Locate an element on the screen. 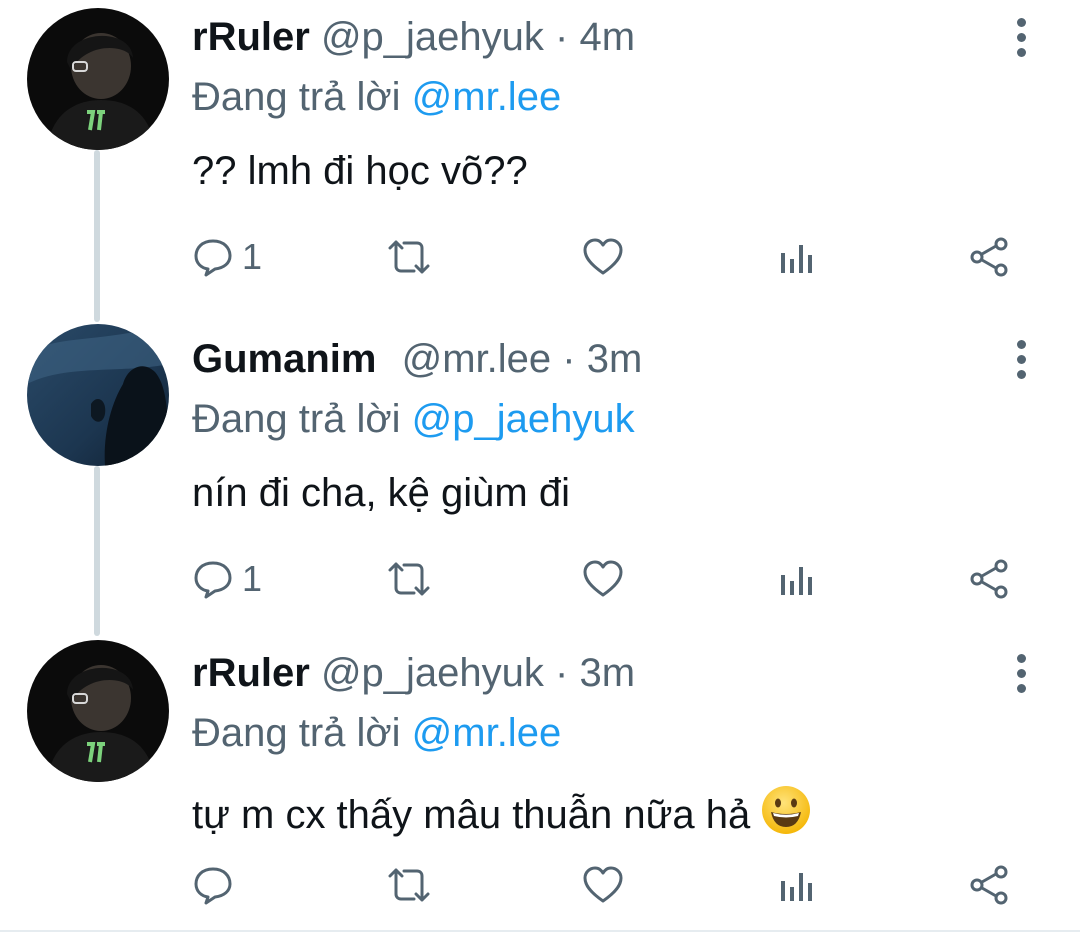  user-photo-blue-icon is located at coordinates (98, 395).